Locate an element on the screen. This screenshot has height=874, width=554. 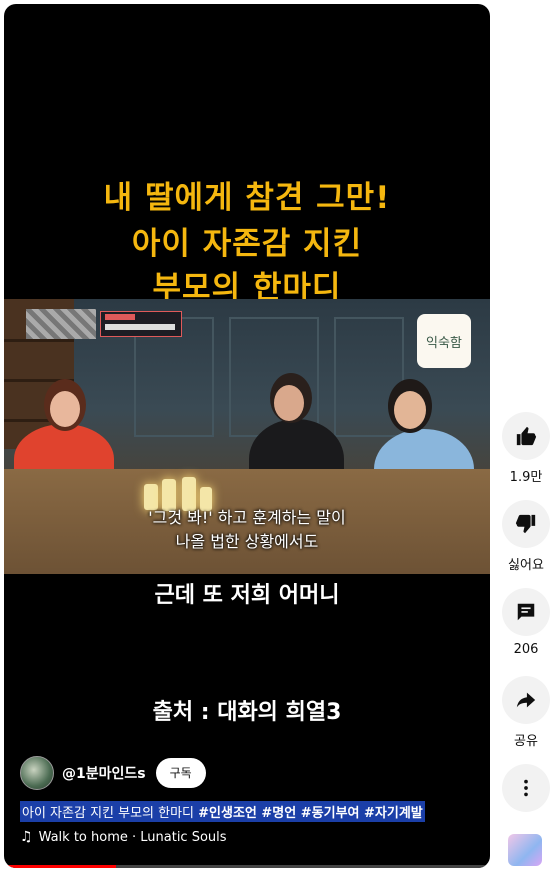
thumbs-down-icon is located at coordinates (525, 524).